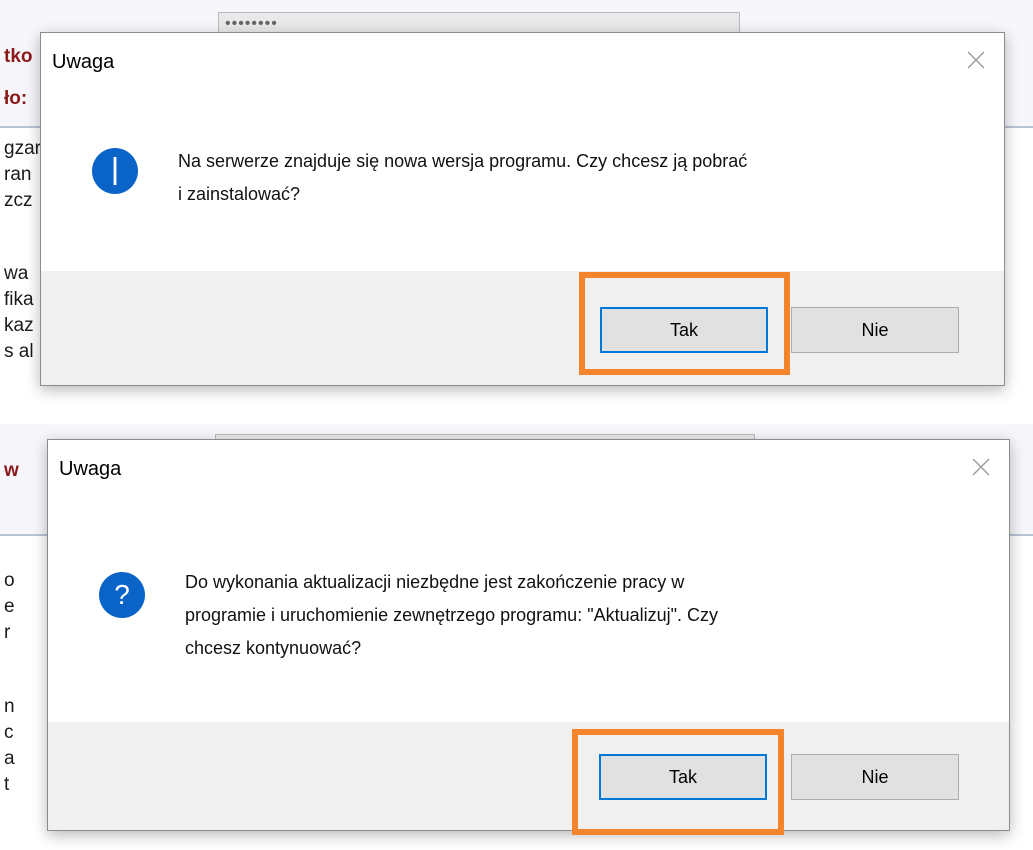 The width and height of the screenshot is (1033, 850). Describe the element at coordinates (9, 732) in the screenshot. I see `background-text-line: c` at that location.